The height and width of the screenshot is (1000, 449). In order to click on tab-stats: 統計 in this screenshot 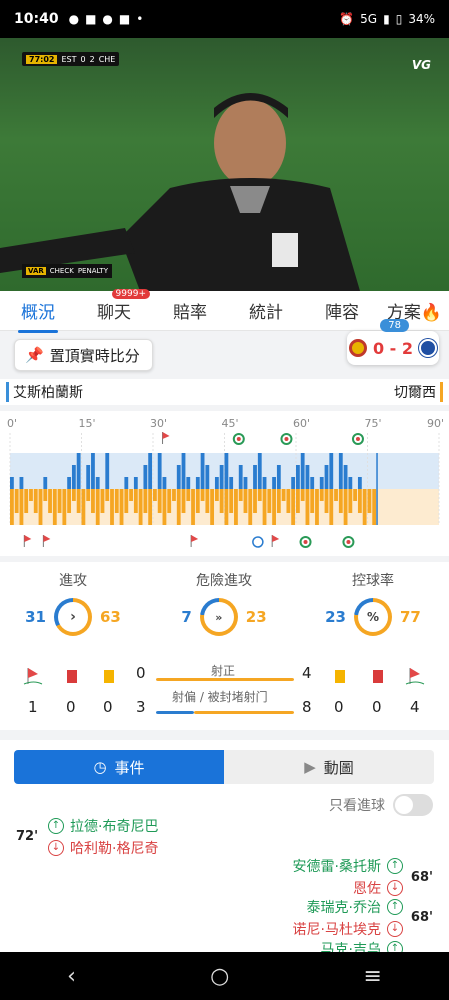, I will do `click(266, 310)`.